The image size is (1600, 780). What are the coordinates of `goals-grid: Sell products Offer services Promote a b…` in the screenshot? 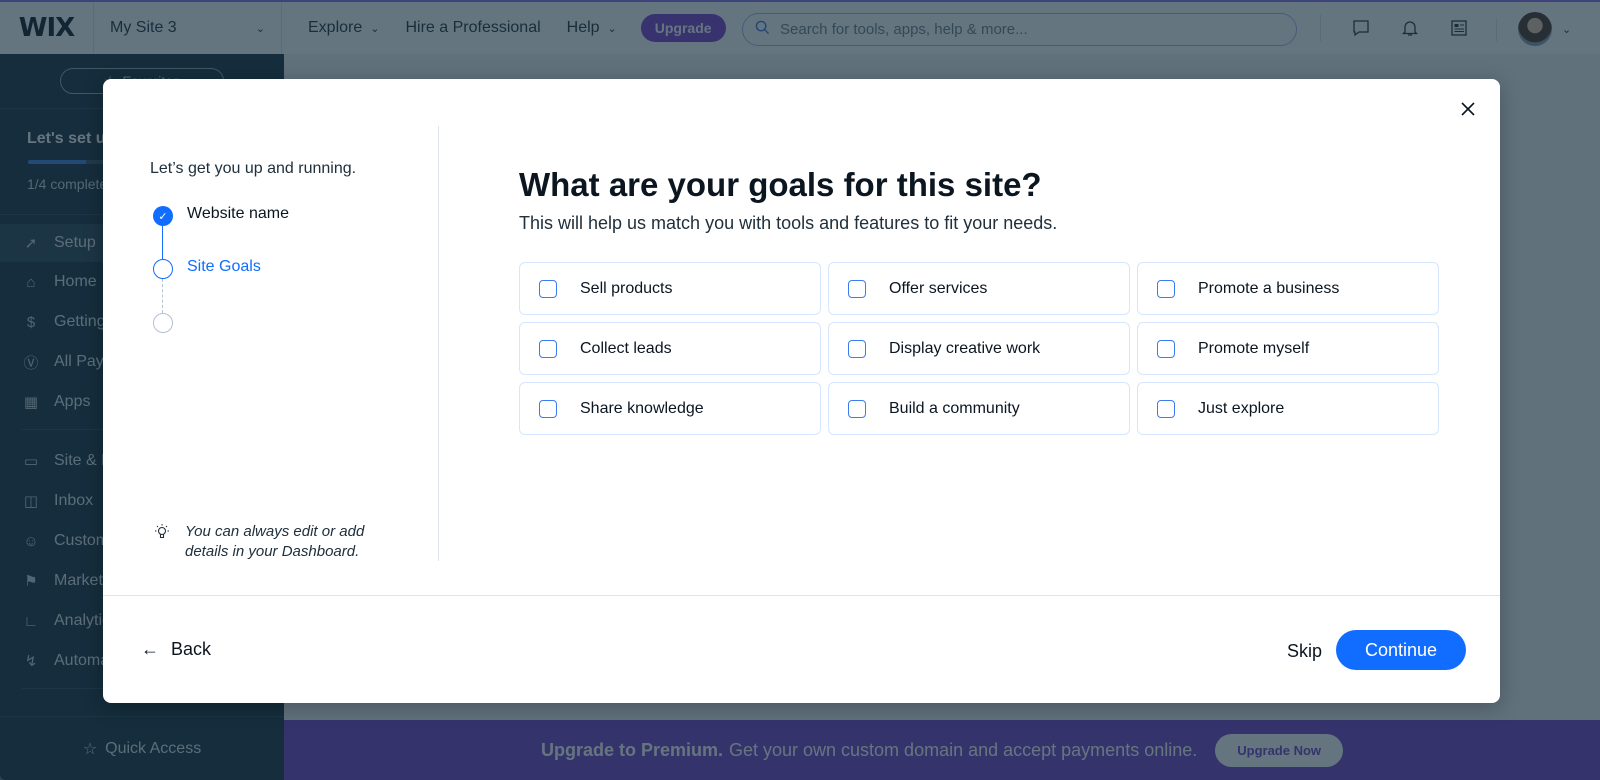 It's located at (984, 348).